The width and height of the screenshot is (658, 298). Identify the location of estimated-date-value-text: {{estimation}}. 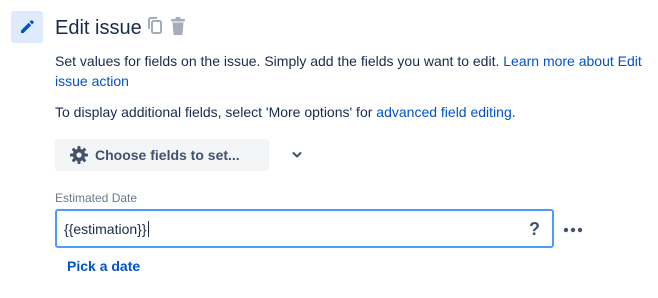
(105, 229).